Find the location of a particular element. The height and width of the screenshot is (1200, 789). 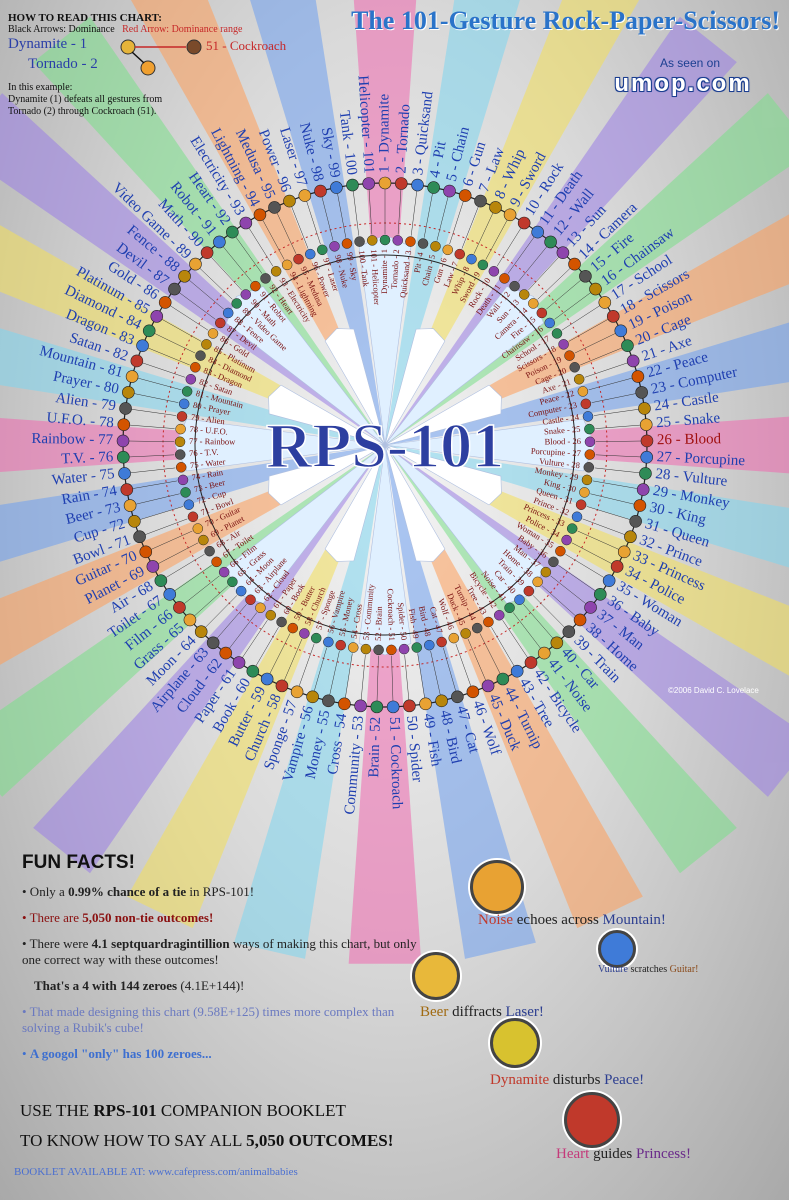

gesture-label-inner: 76 - T.V. is located at coordinates (204, 452).